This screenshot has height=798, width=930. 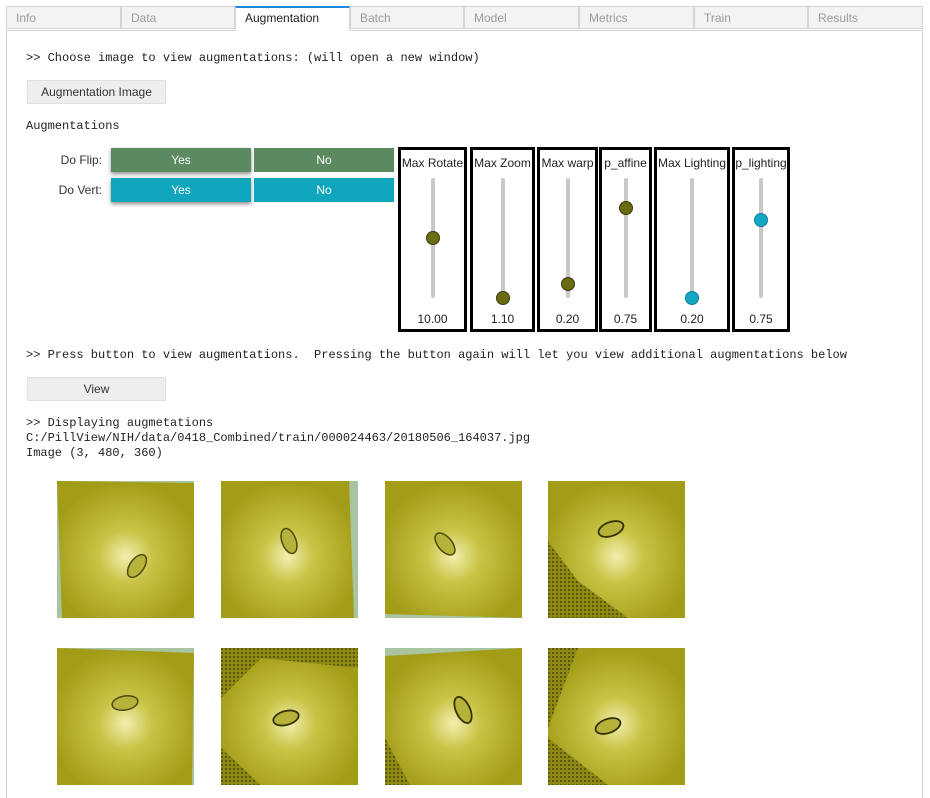 I want to click on max-rotate-slider: Max Rotate 10.00, so click(x=432, y=239).